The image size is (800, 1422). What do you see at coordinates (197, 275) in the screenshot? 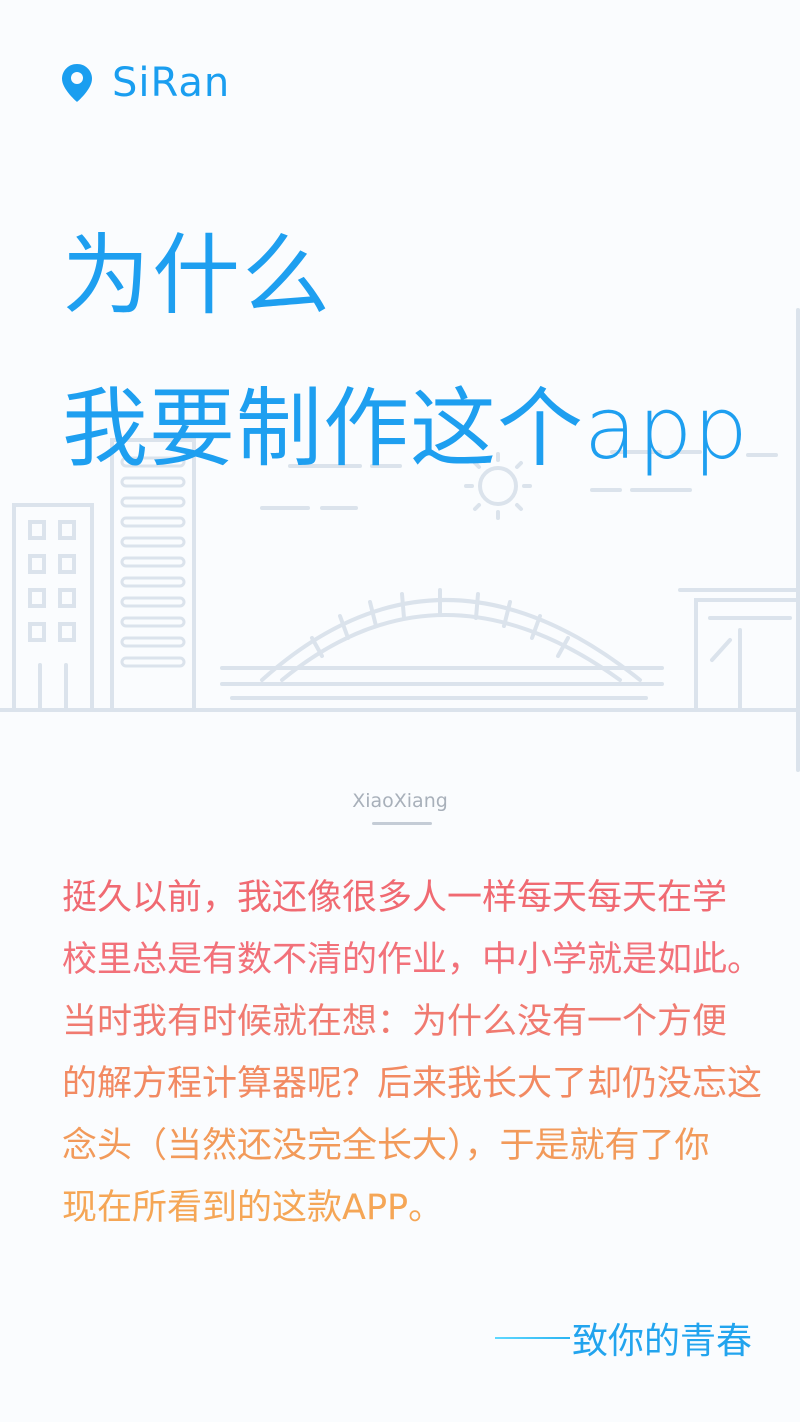
I see `headline-line-1: 为什么` at bounding box center [197, 275].